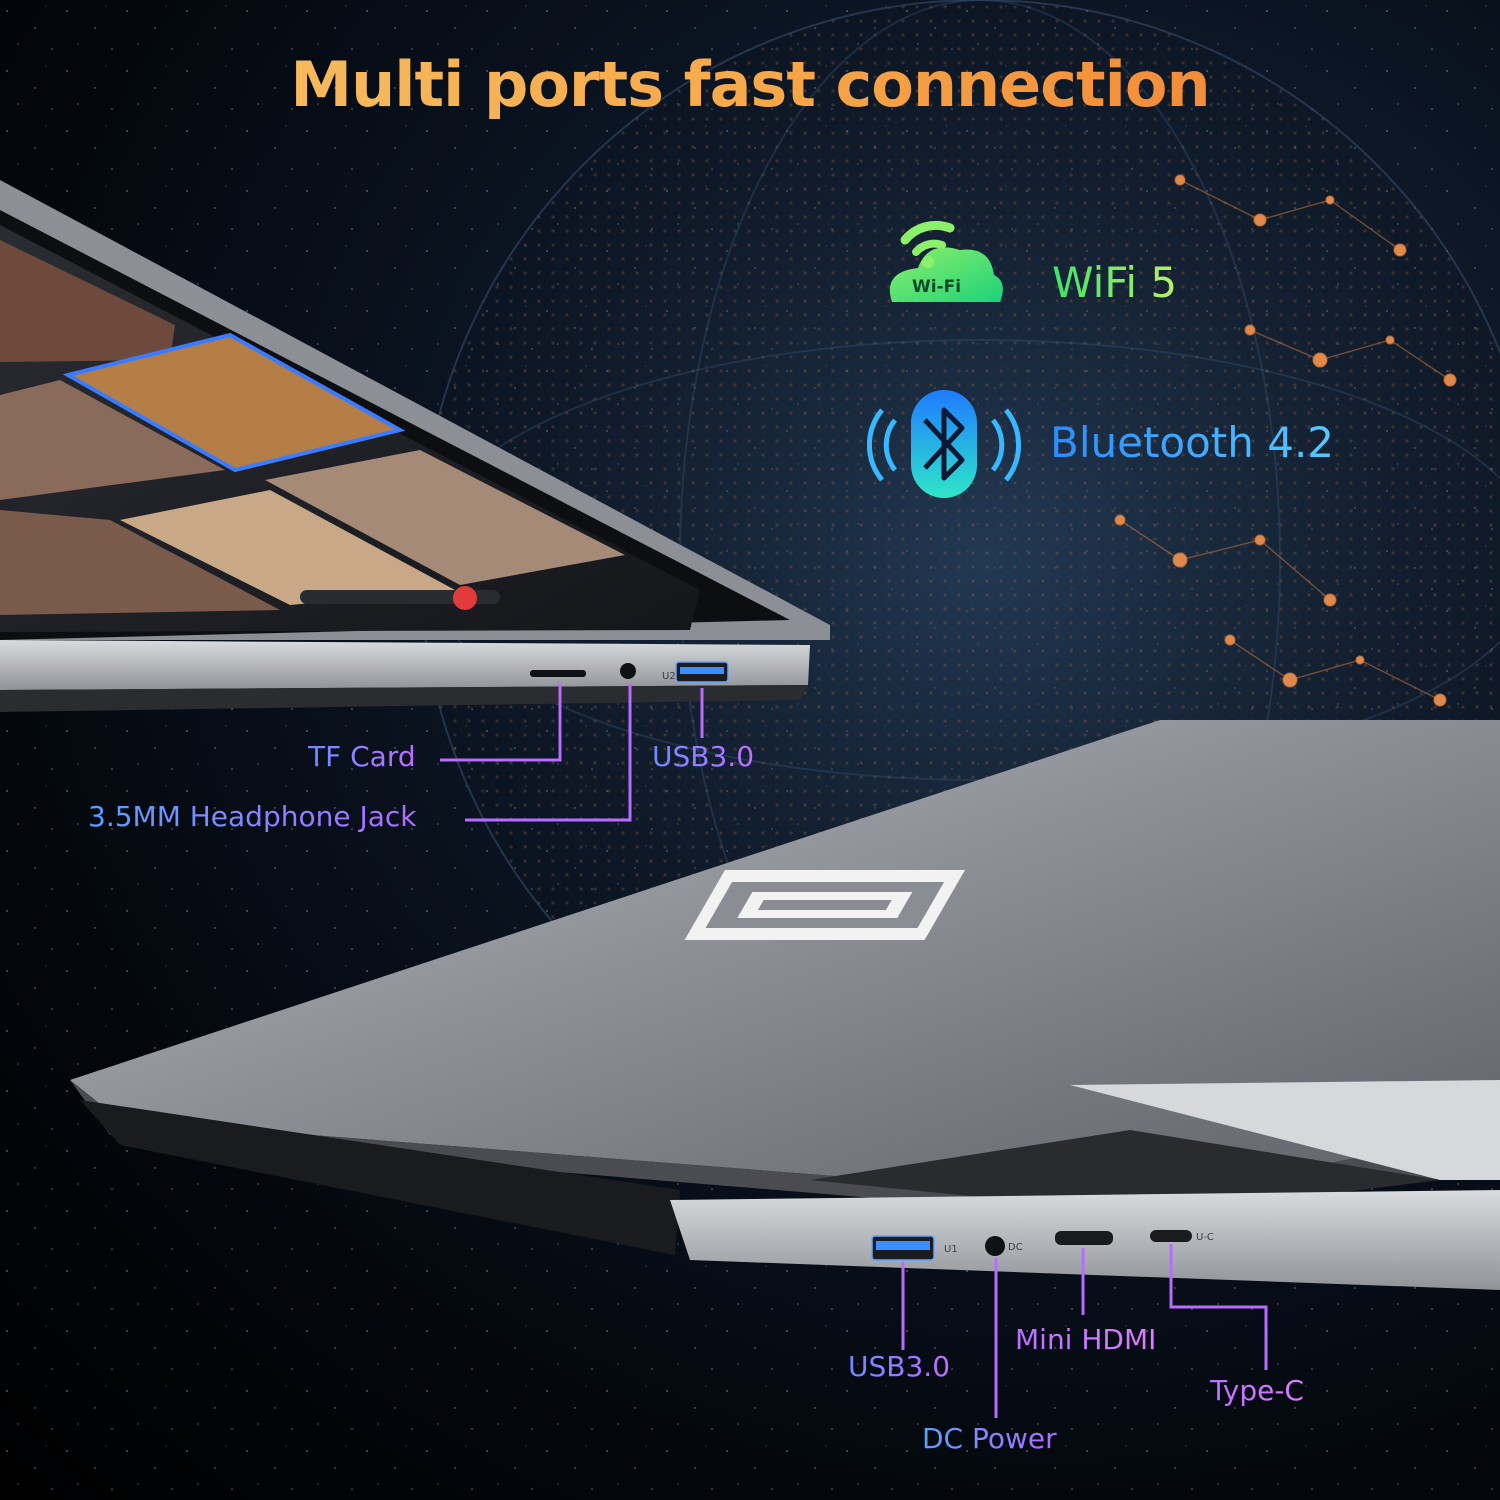 The height and width of the screenshot is (1500, 1500). What do you see at coordinates (936, 287) in the screenshot?
I see `wifi-badge-text: Wi-Fi` at bounding box center [936, 287].